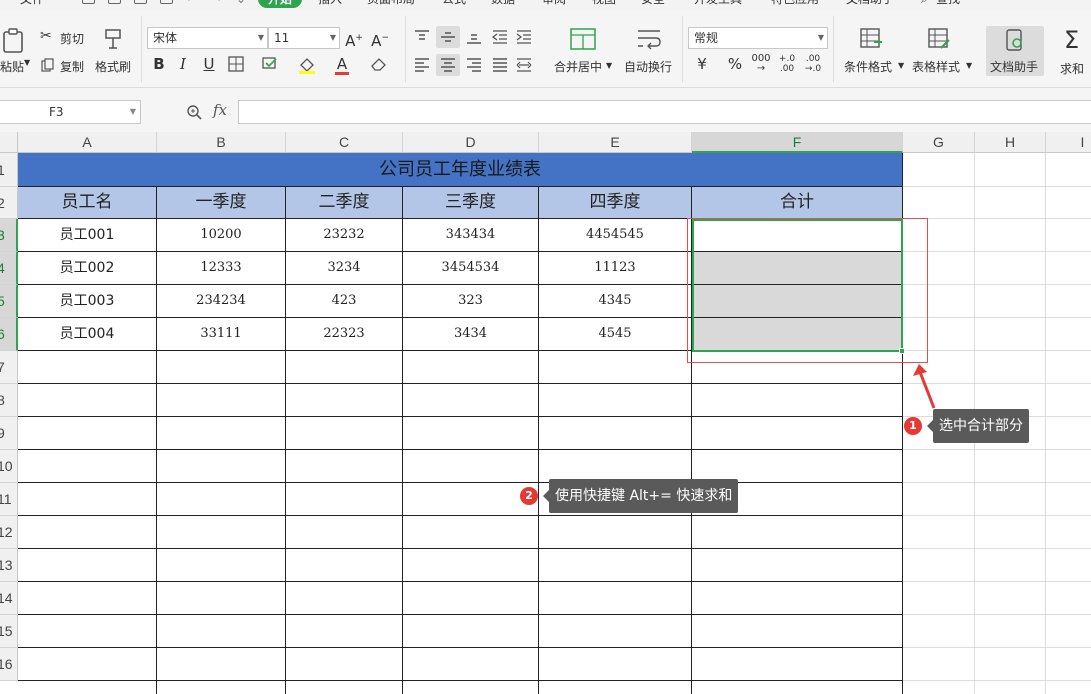 This screenshot has height=694, width=1091. Describe the element at coordinates (70, 112) in the screenshot. I see `name-box: F3 ▼` at that location.